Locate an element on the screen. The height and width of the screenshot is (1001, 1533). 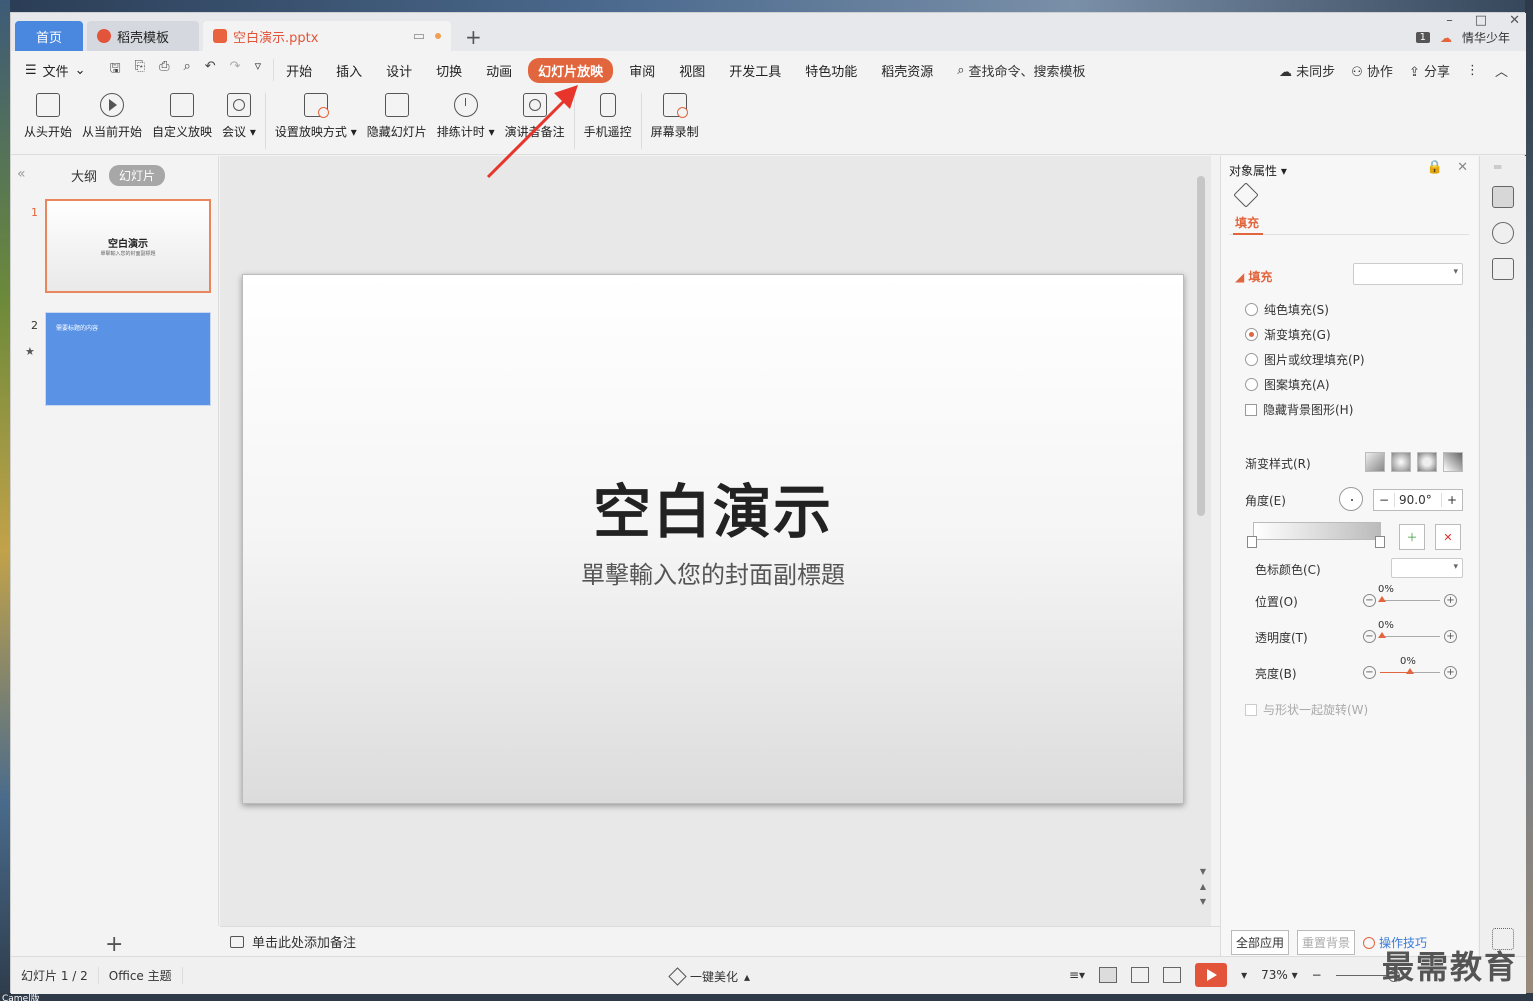
redo-icon: ↷ is located at coordinates (235, 70).